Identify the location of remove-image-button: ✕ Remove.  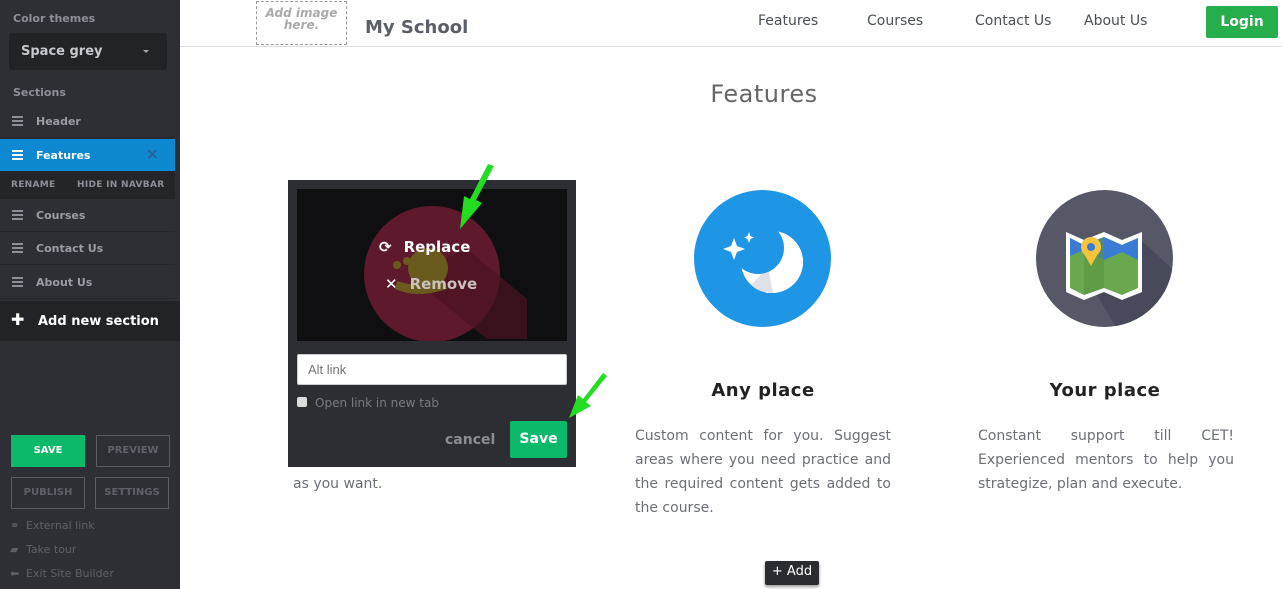
(431, 284).